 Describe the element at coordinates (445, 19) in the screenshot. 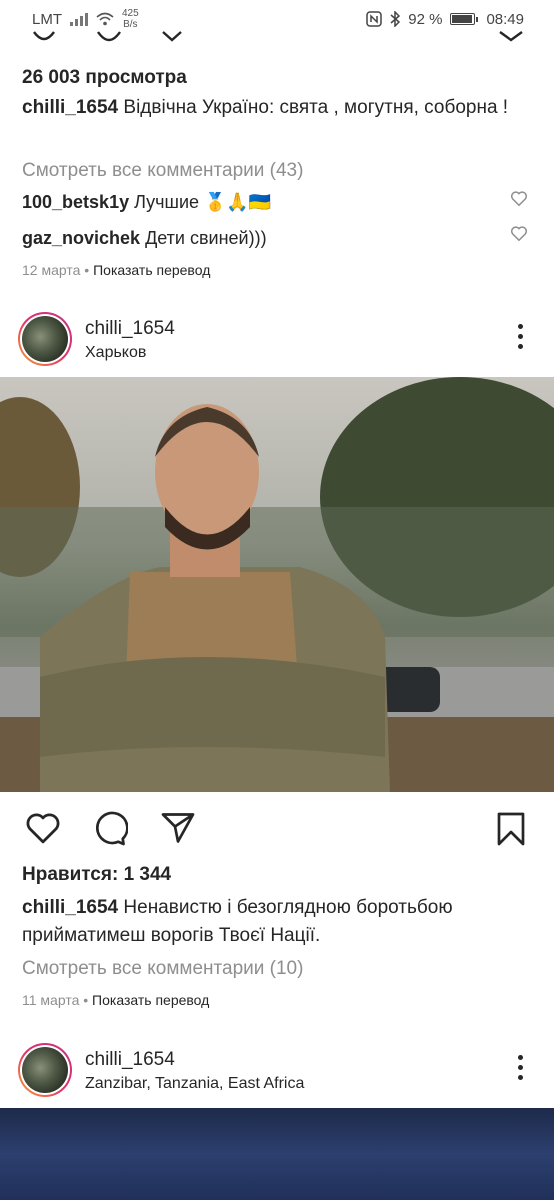

I see `status-bar-right: 92 % 08:49` at that location.